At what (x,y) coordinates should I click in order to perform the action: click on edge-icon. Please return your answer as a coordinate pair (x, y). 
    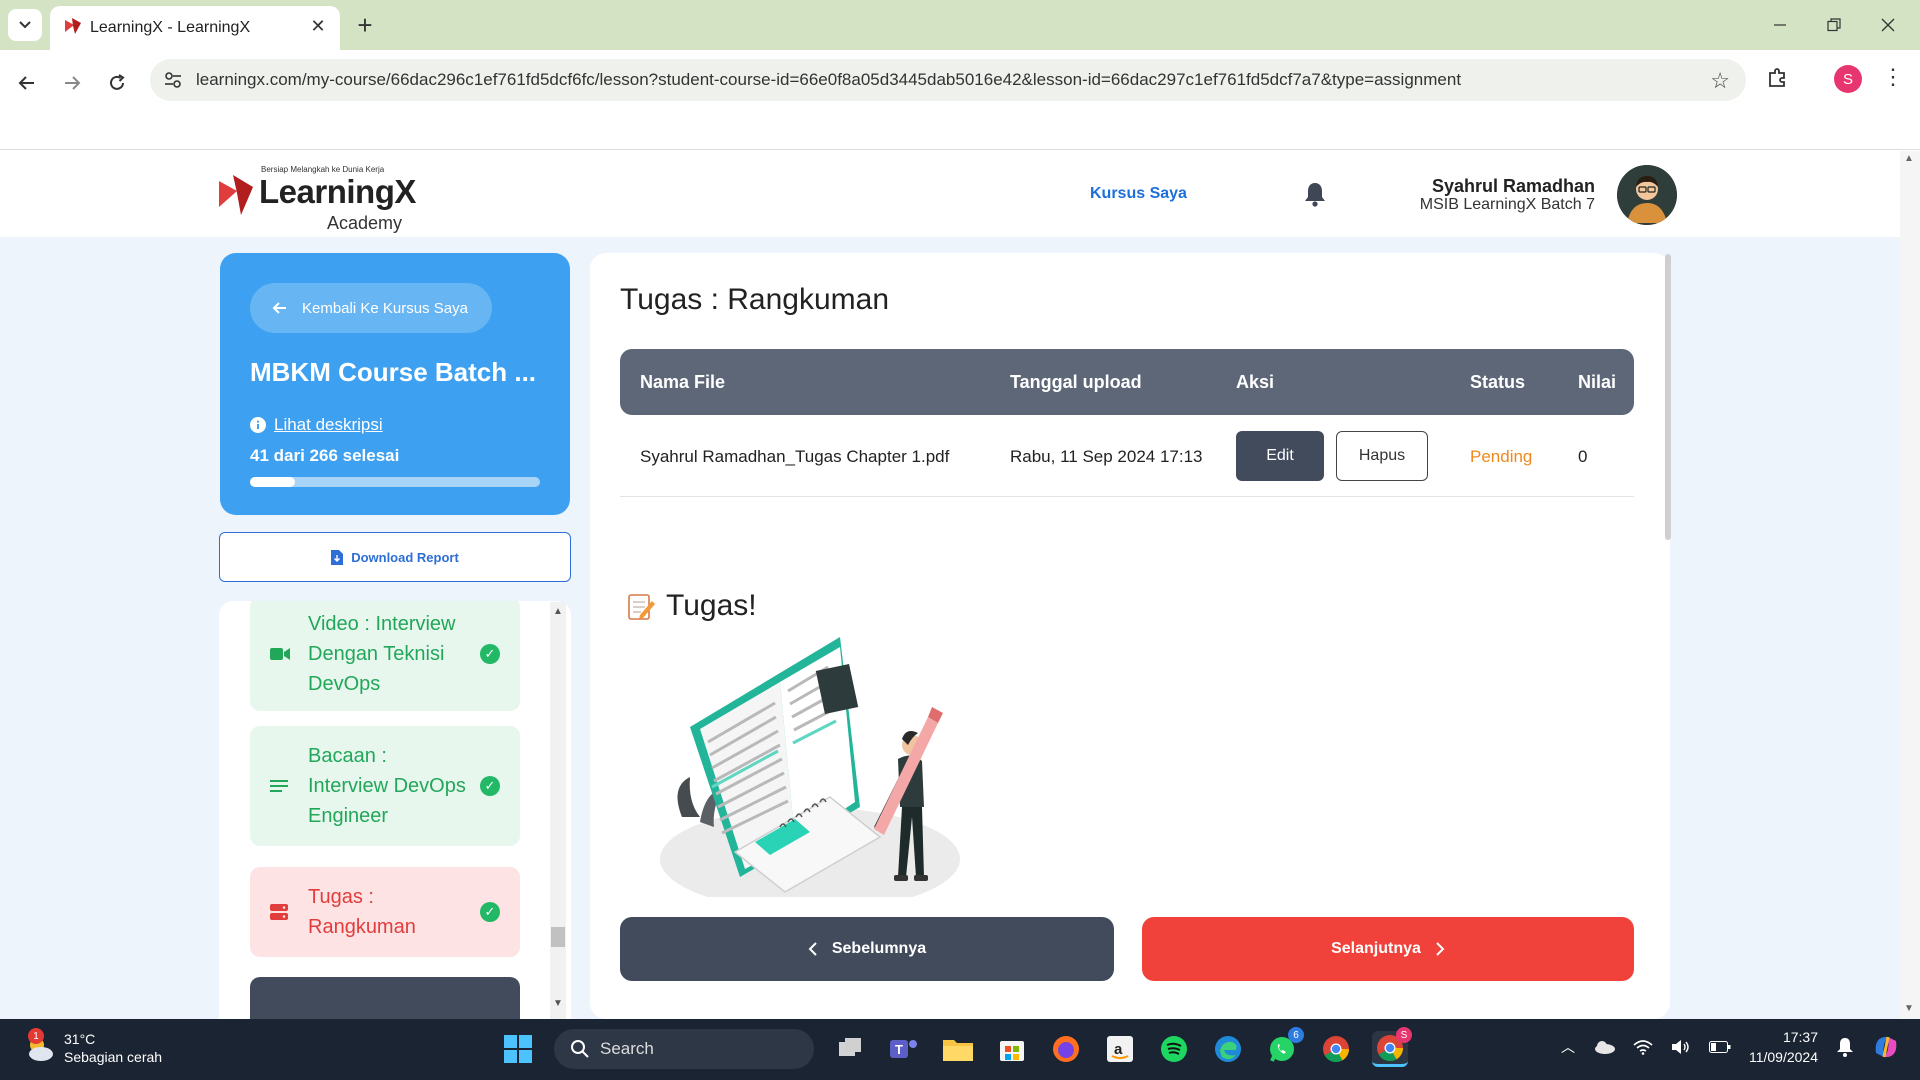
    Looking at the image, I should click on (1228, 1049).